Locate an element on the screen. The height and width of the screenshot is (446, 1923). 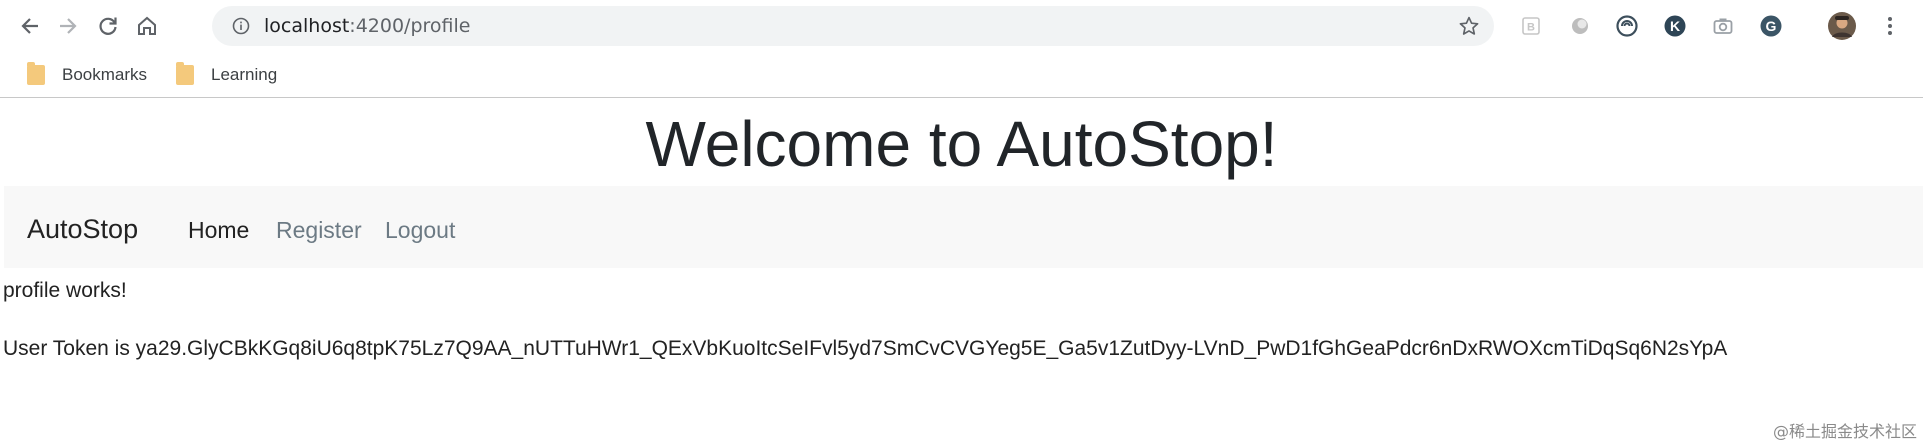
circle-extension-icon is located at coordinates (1580, 26).